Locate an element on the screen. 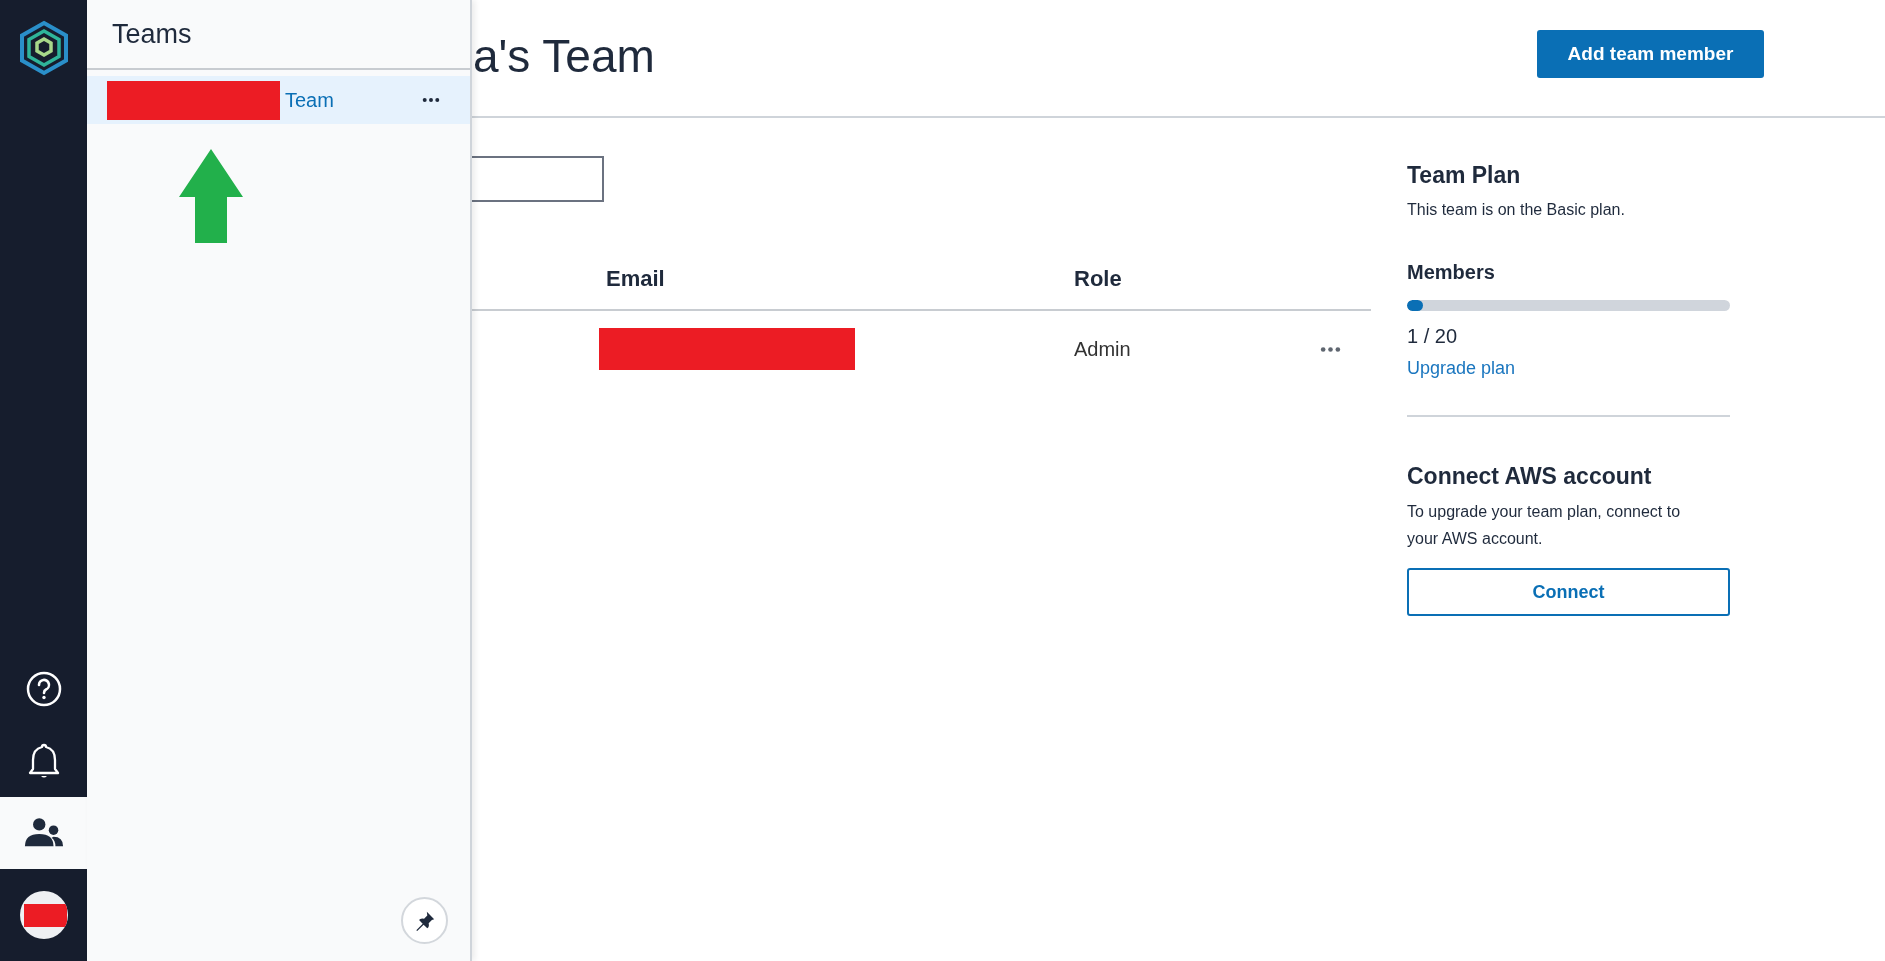 The width and height of the screenshot is (1885, 961). team-name: Team is located at coordinates (310, 100).